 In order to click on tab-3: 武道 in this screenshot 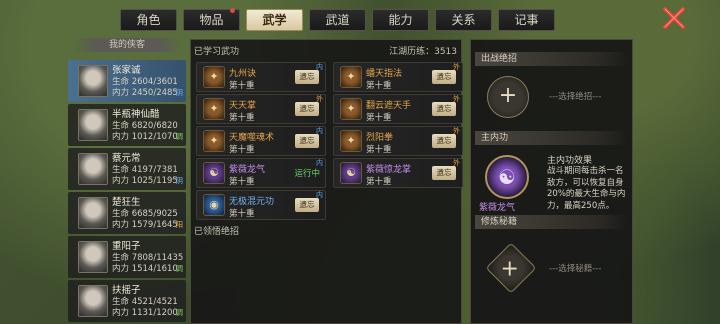, I will do `click(337, 20)`.